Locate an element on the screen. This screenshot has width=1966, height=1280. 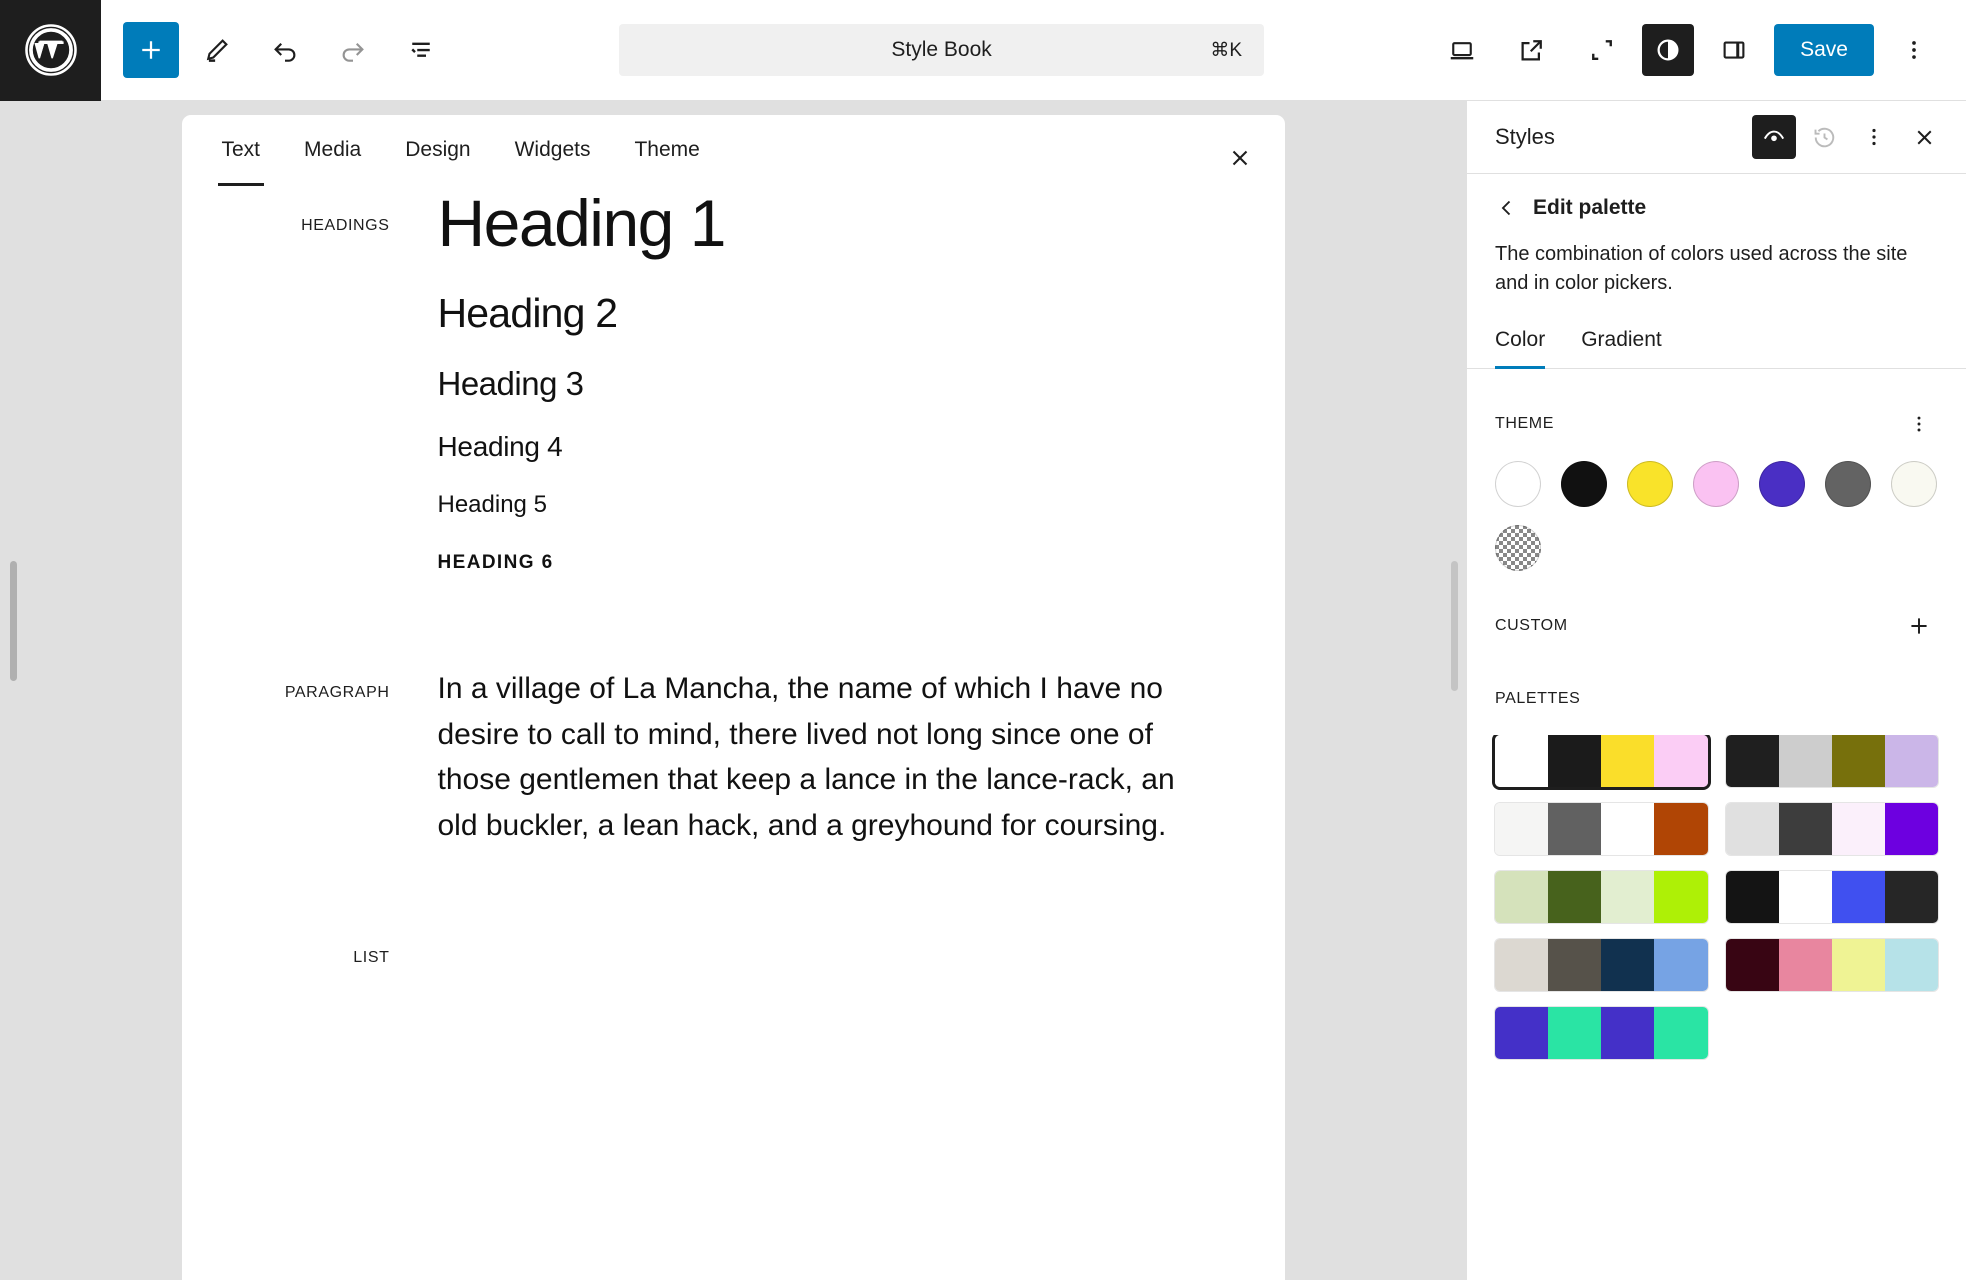
list-view-icon is located at coordinates (420, 49).